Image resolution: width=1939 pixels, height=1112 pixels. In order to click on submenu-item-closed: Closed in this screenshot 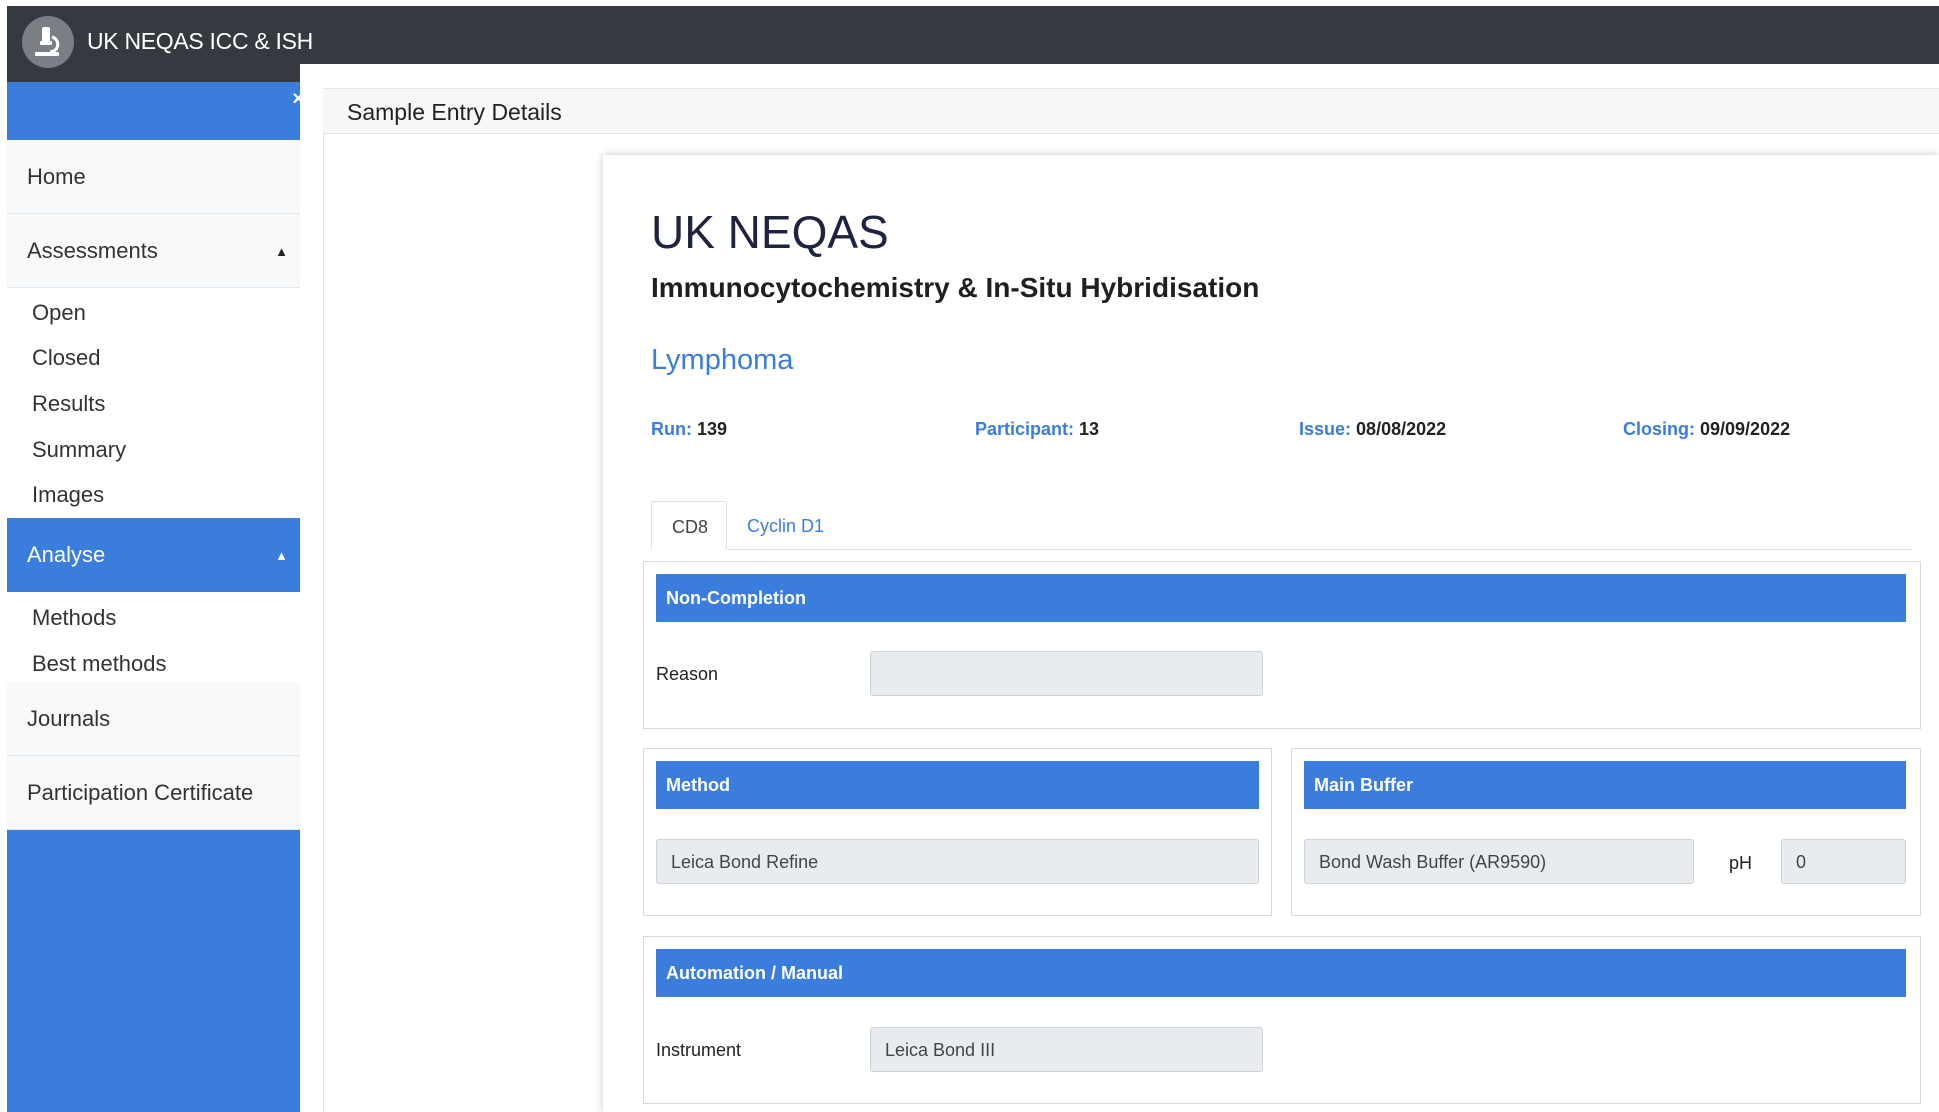, I will do `click(66, 358)`.